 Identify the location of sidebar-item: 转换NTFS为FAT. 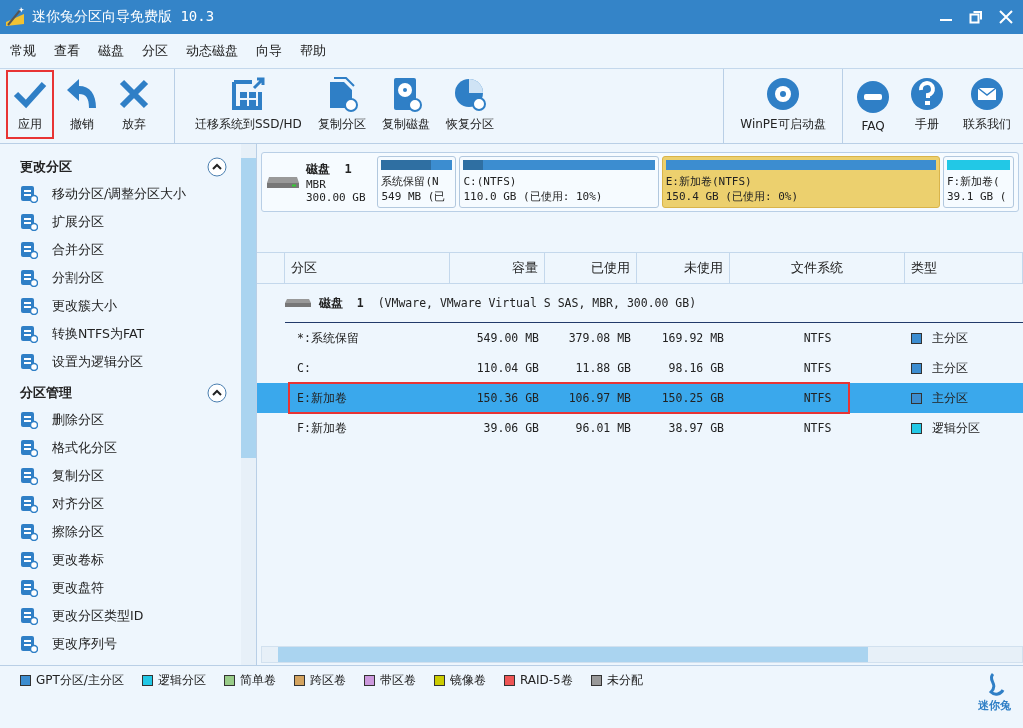
(123, 334).